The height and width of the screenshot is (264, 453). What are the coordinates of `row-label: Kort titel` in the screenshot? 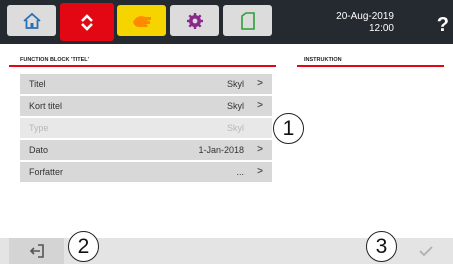 It's located at (46, 106).